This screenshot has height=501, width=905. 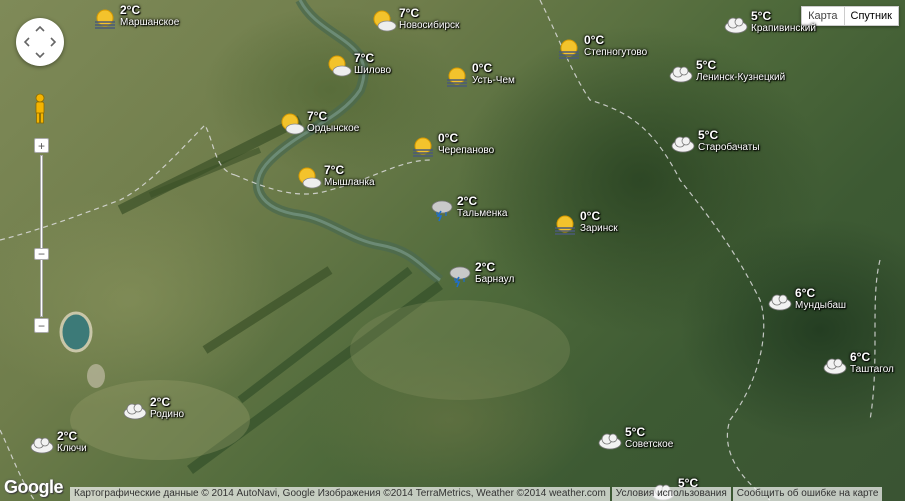 What do you see at coordinates (41, 325) in the screenshot?
I see `zoom-out-button: −` at bounding box center [41, 325].